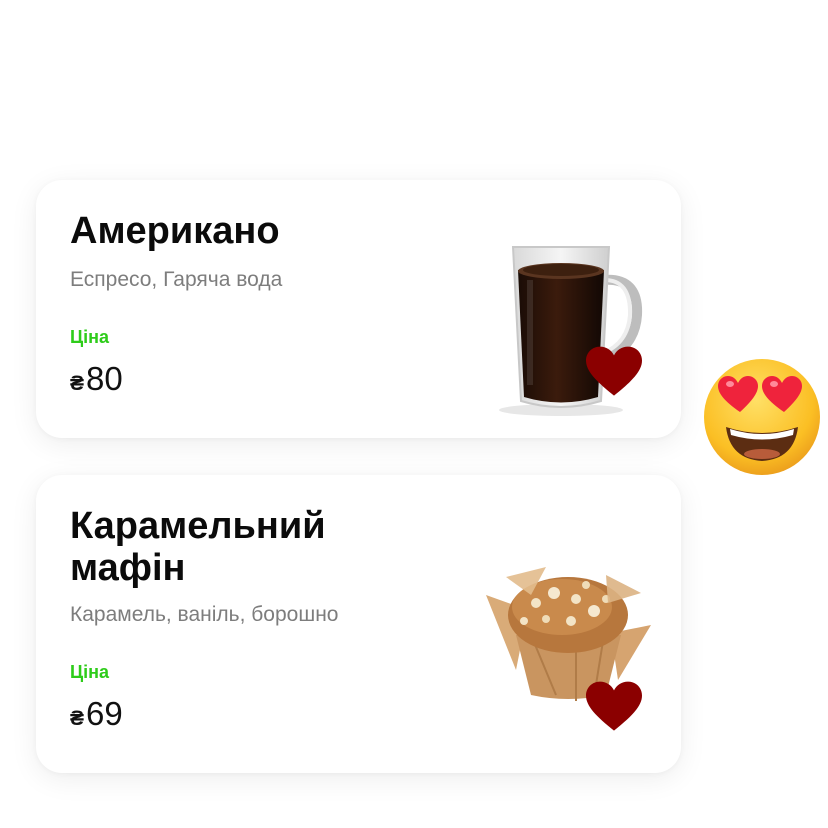  What do you see at coordinates (204, 614) in the screenshot?
I see `product-description: Карамель, ваніль, борошно` at bounding box center [204, 614].